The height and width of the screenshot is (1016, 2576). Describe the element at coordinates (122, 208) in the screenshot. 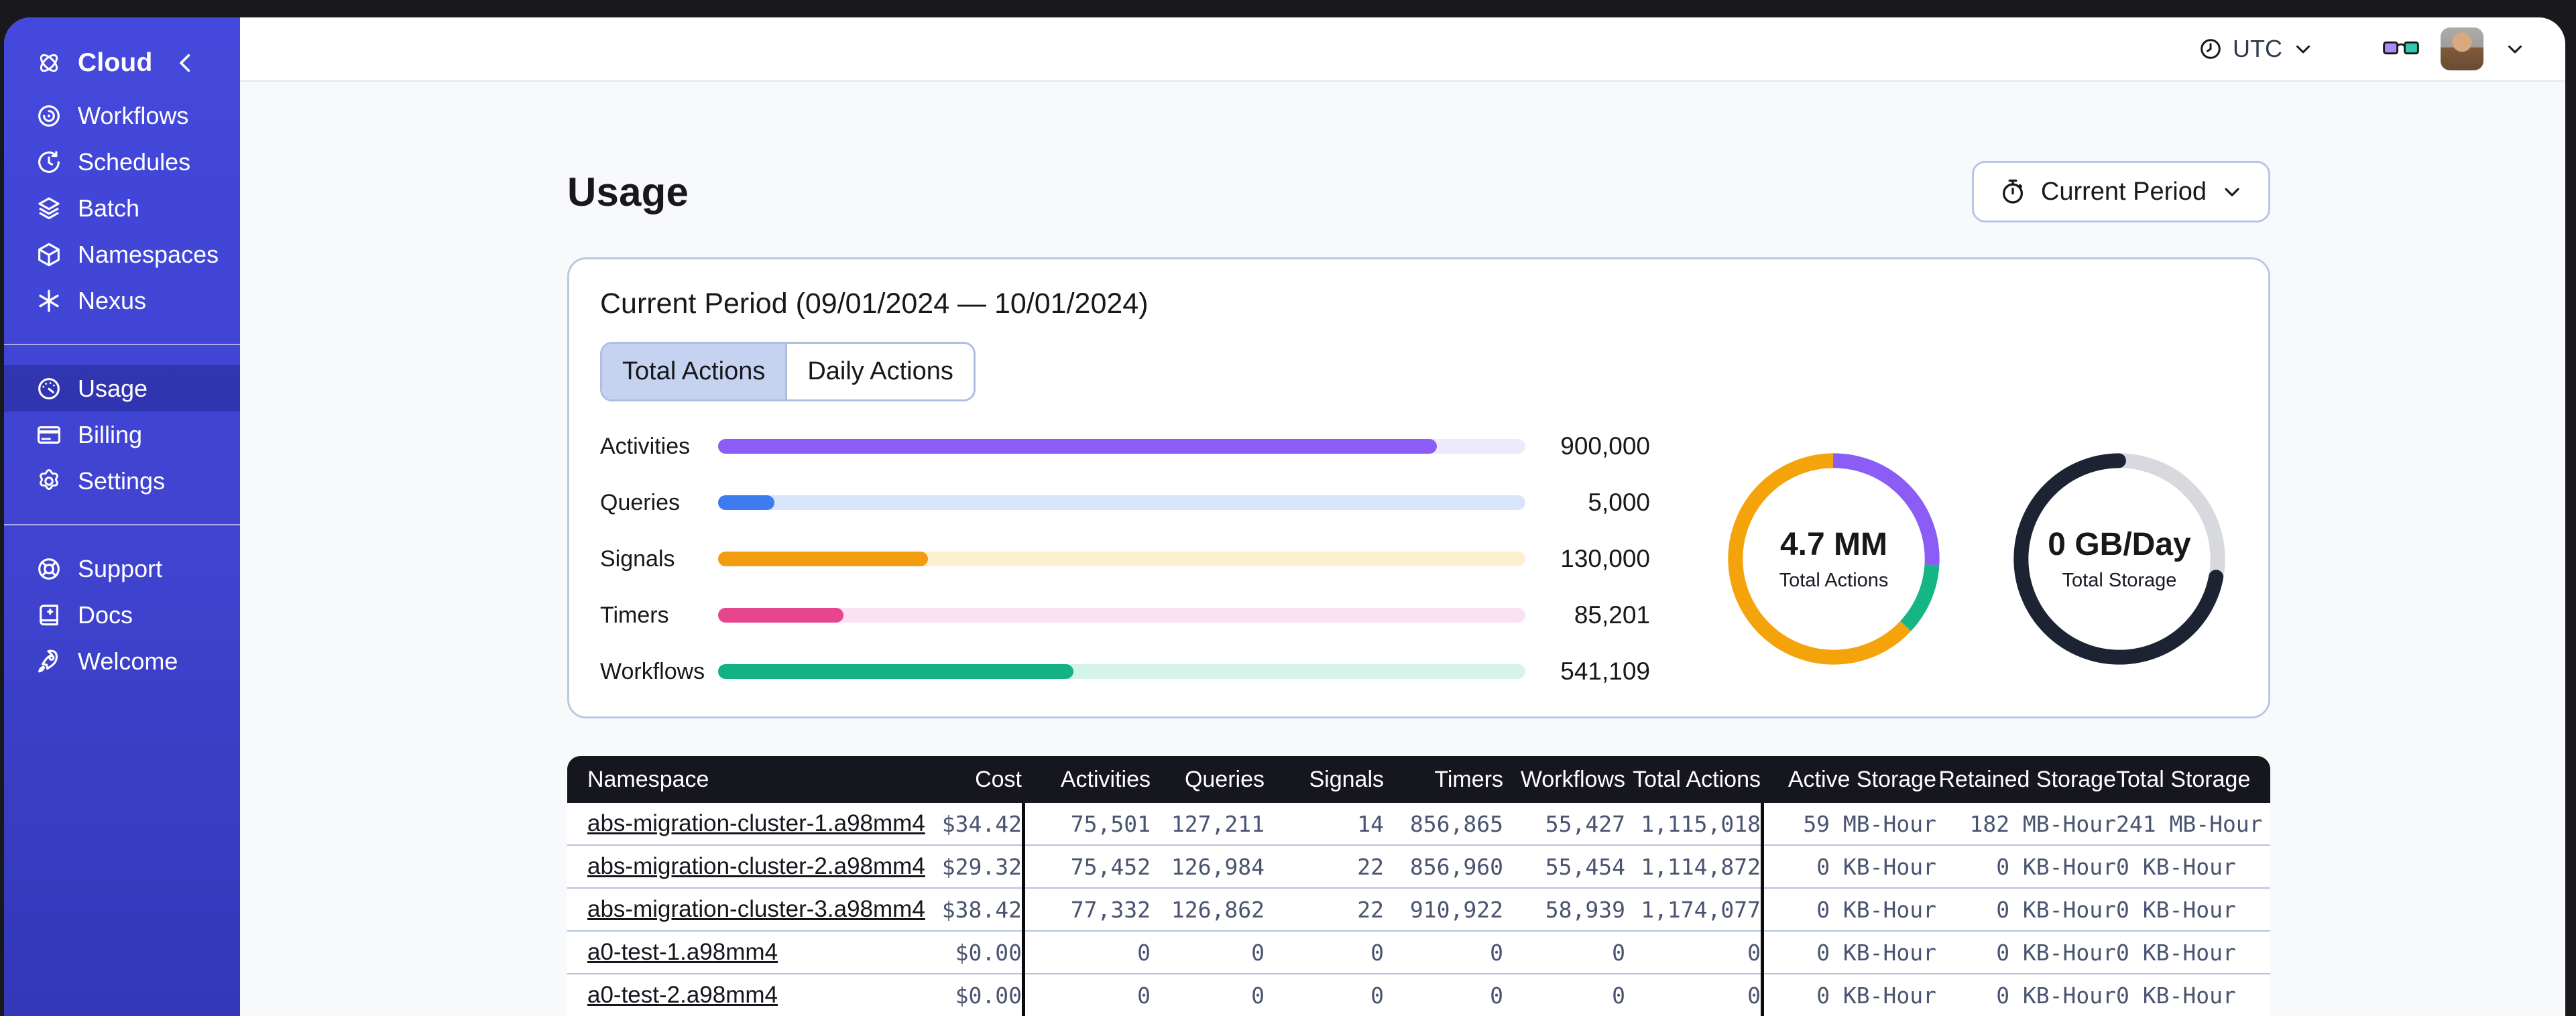

I see `sidebar-item-batch: Batch` at that location.